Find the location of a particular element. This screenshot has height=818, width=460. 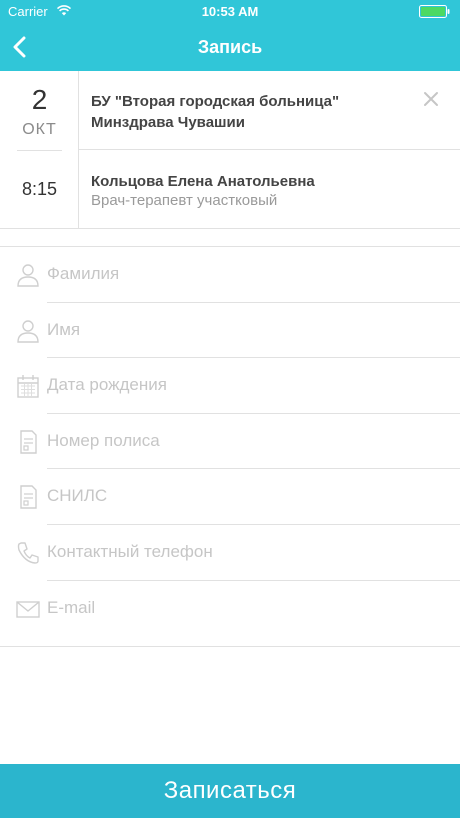

header: Carrier 10:53 AM Запись is located at coordinates (230, 35).